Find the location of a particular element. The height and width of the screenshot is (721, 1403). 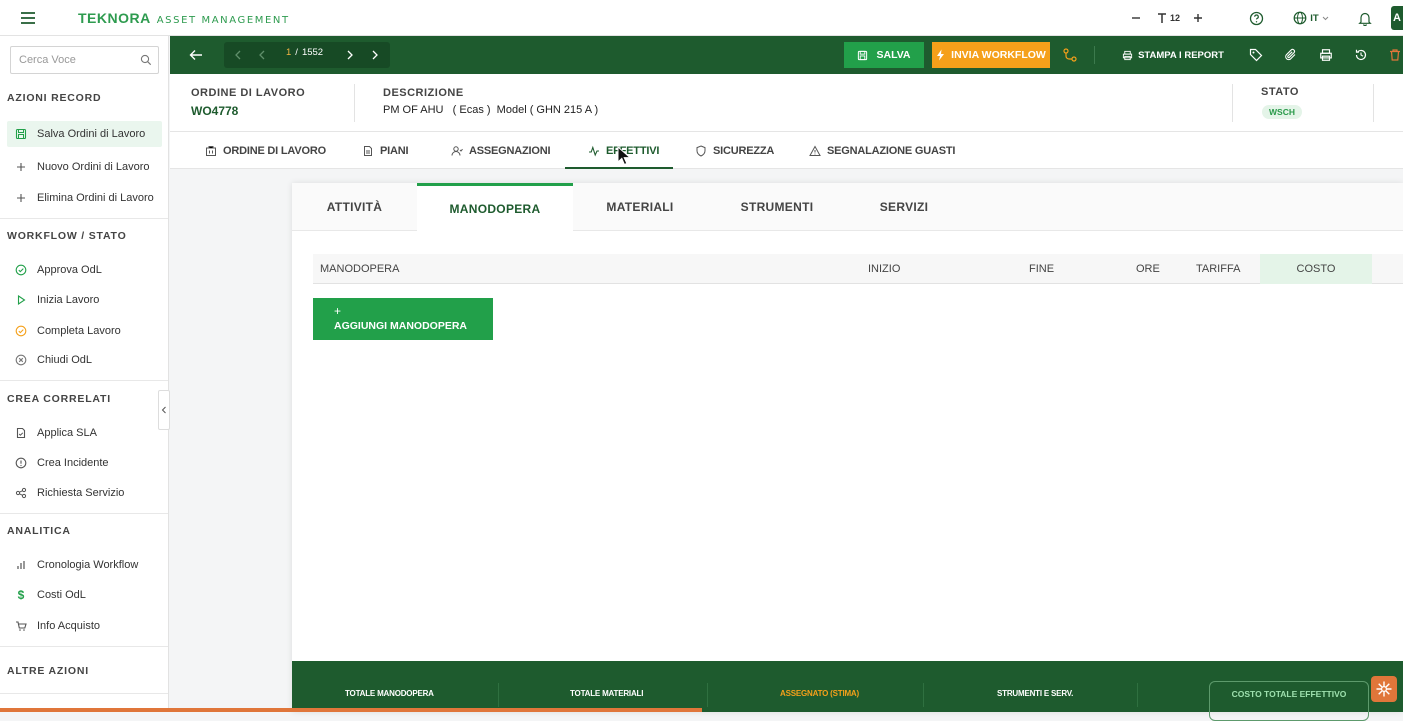

sidebar-item-start-work: Inizia Lavoro is located at coordinates (84, 300).